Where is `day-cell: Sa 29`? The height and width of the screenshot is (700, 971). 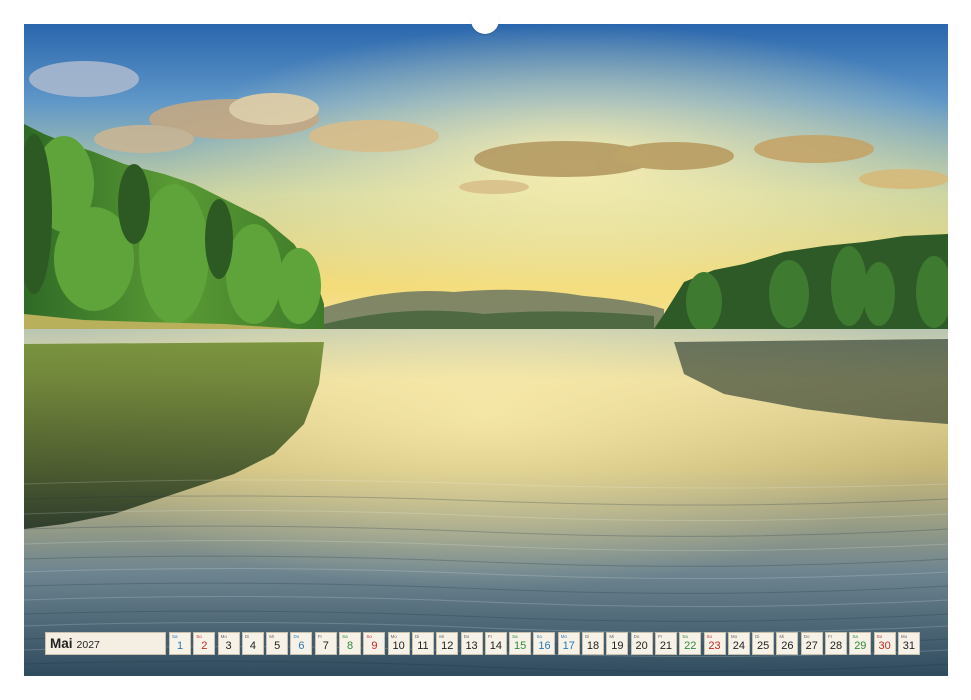
day-cell: Sa 29 is located at coordinates (860, 643).